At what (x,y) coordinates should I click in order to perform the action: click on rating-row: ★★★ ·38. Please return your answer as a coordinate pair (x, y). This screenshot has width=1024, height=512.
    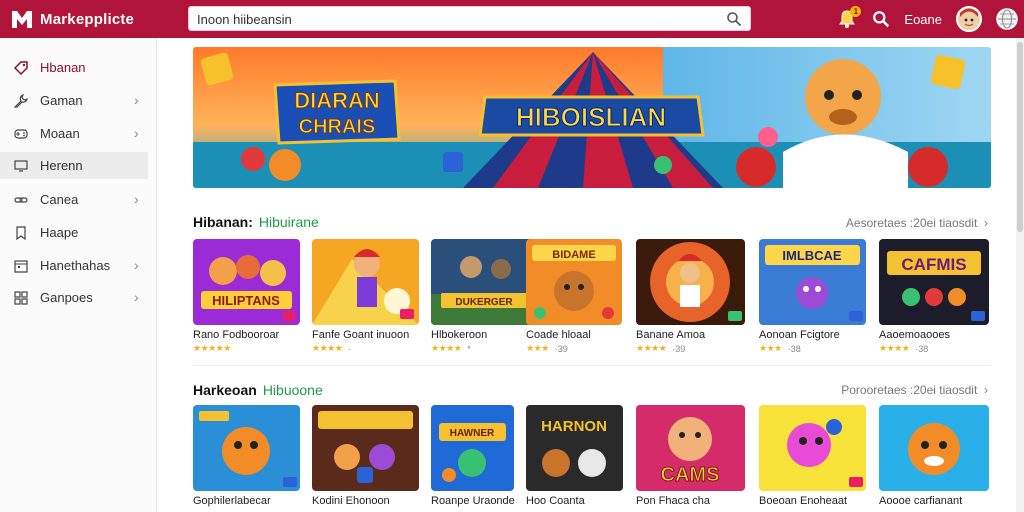
    Looking at the image, I should click on (812, 348).